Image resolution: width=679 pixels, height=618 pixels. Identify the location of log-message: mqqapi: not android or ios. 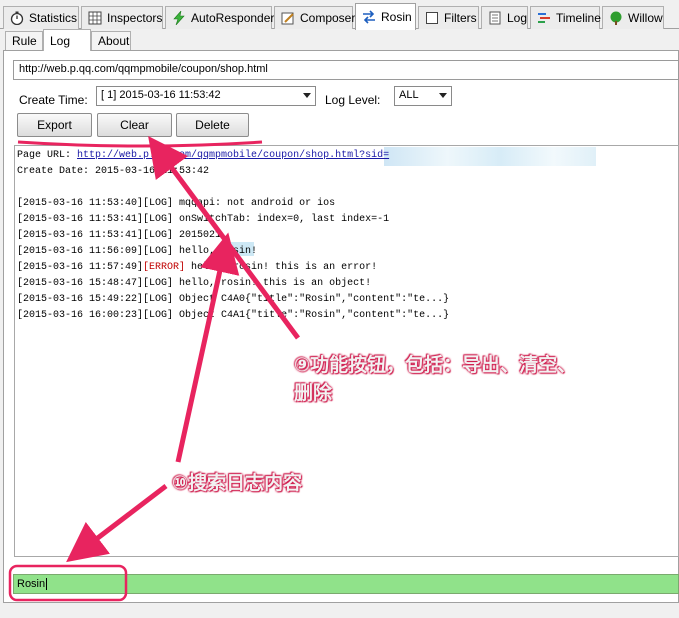
(254, 203).